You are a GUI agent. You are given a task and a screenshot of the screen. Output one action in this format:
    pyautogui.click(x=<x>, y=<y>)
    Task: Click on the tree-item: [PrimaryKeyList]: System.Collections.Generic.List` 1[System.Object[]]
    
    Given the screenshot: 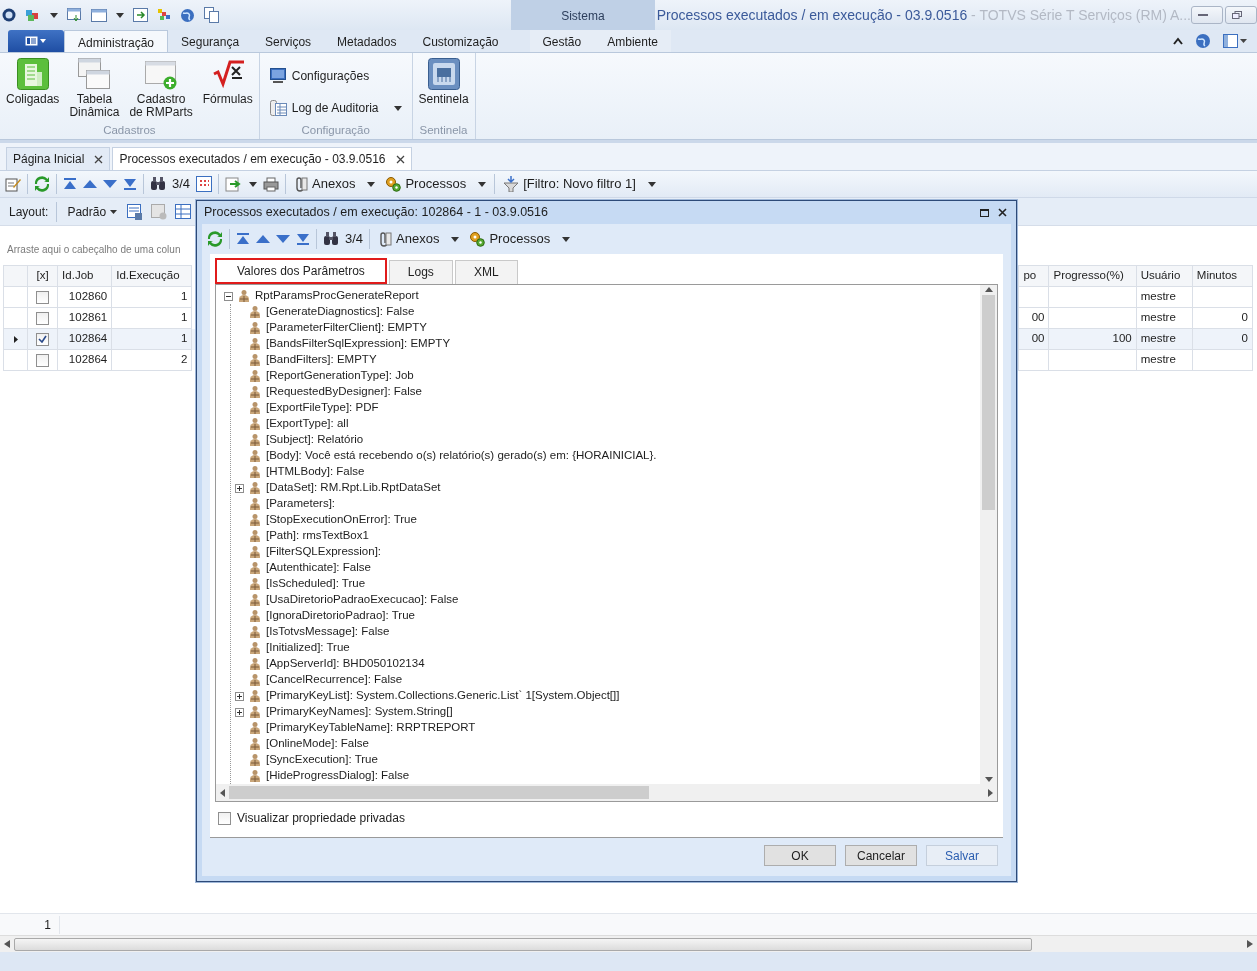 What is the action you would take?
    pyautogui.click(x=443, y=696)
    